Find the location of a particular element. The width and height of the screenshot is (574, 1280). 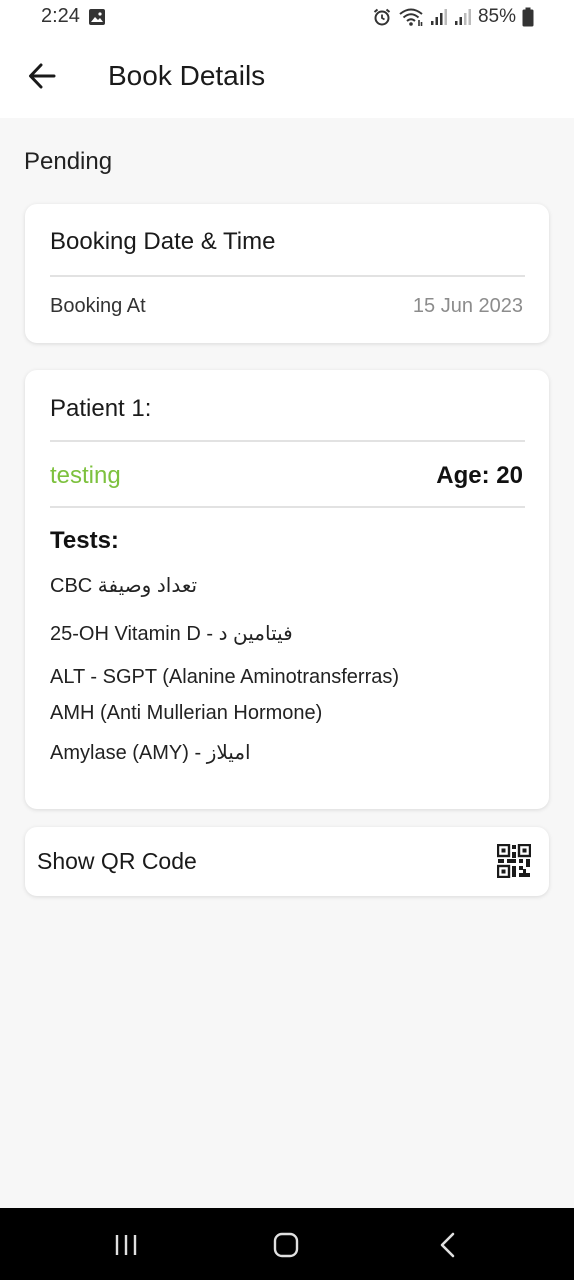

test-item: CBC تعداد وصيفة is located at coordinates (124, 586).